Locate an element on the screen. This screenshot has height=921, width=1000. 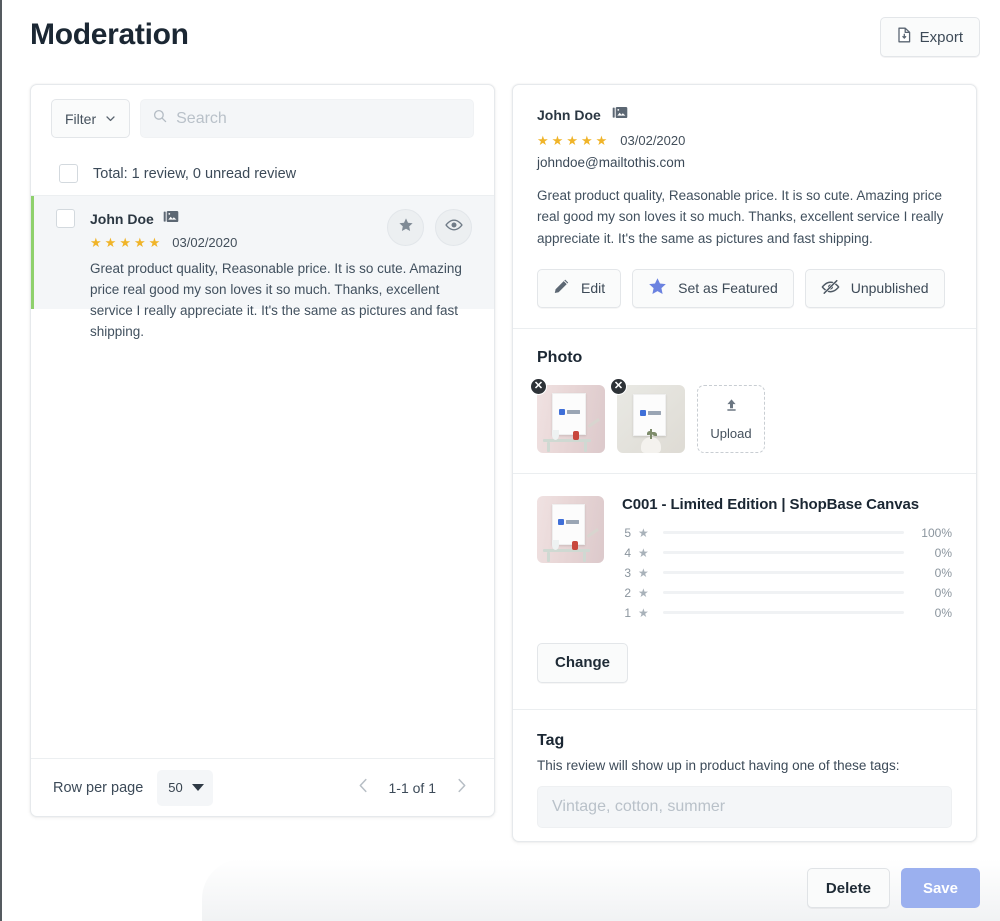
edit-button-label: Edit is located at coordinates (593, 288).